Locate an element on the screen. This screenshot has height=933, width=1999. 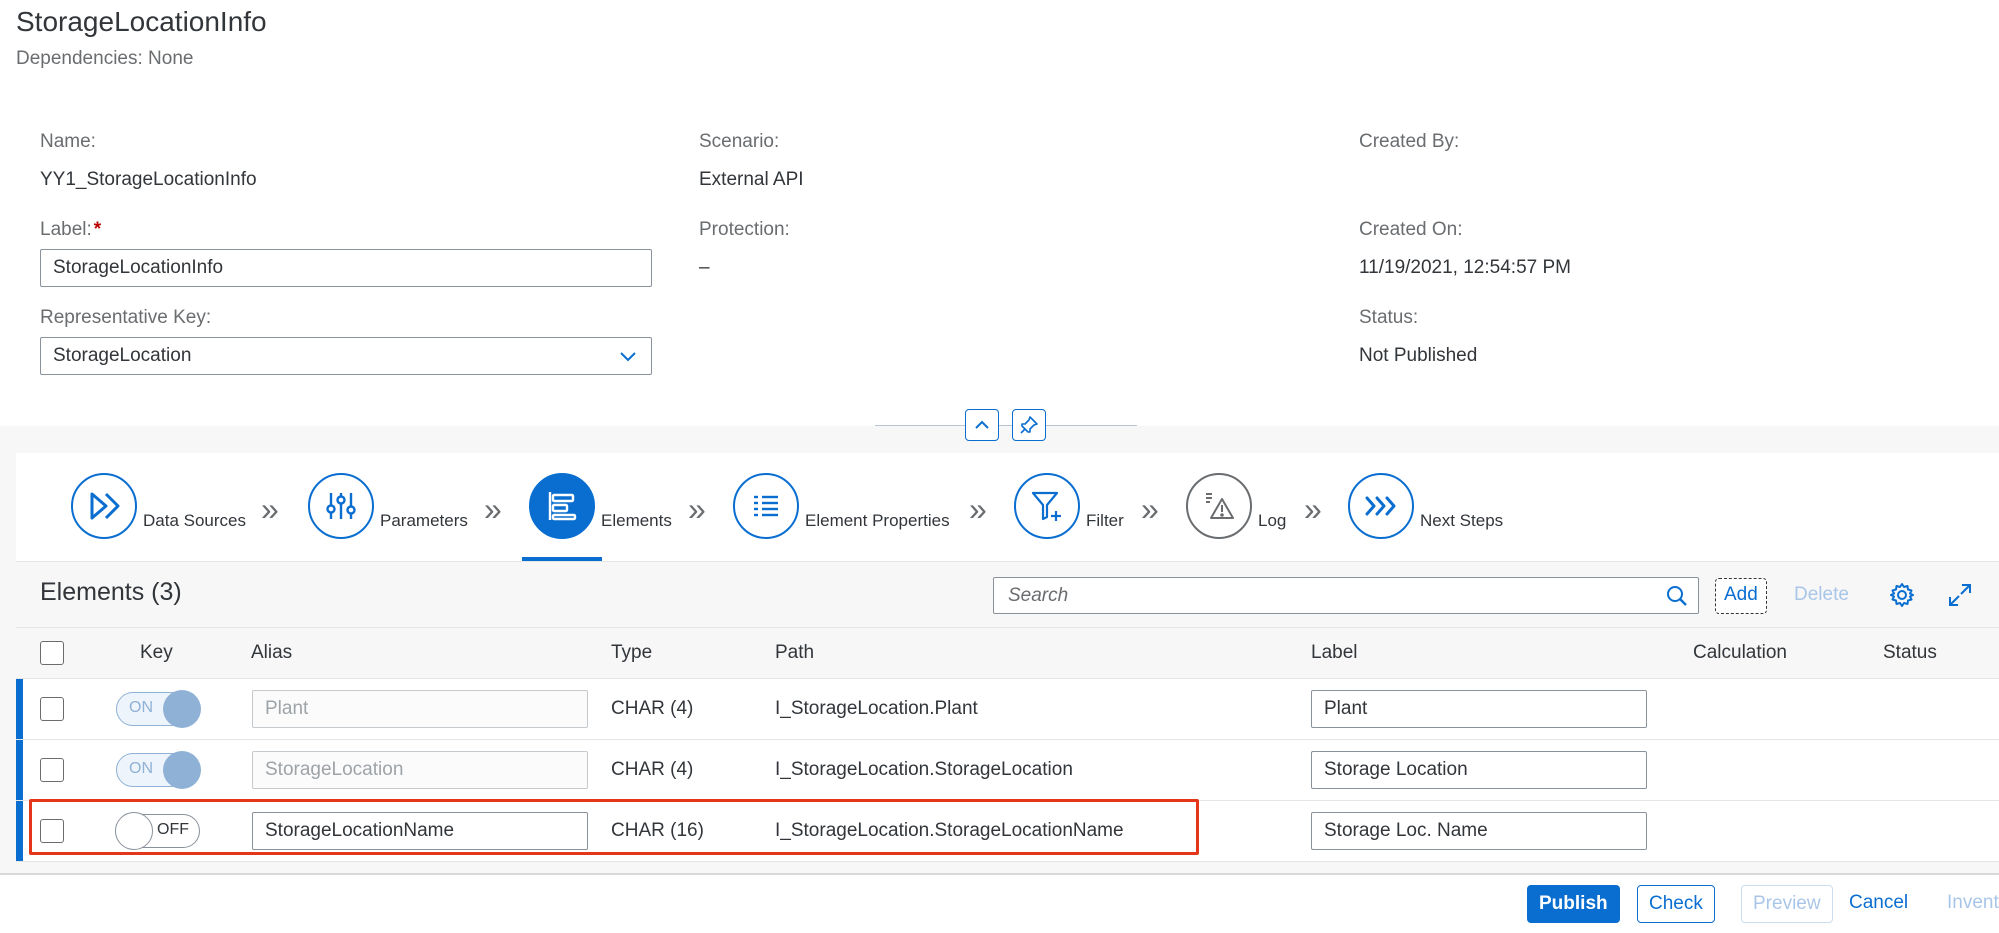
protection-label: Protection: is located at coordinates (744, 229).